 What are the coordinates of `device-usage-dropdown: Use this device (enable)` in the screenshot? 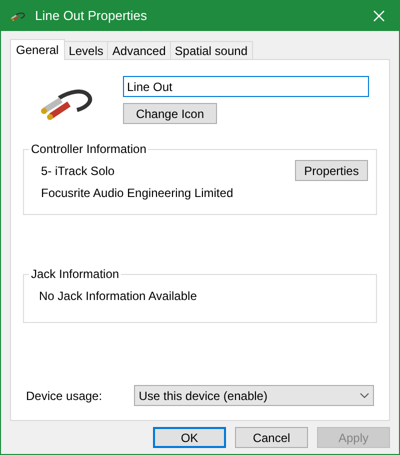 It's located at (254, 395).